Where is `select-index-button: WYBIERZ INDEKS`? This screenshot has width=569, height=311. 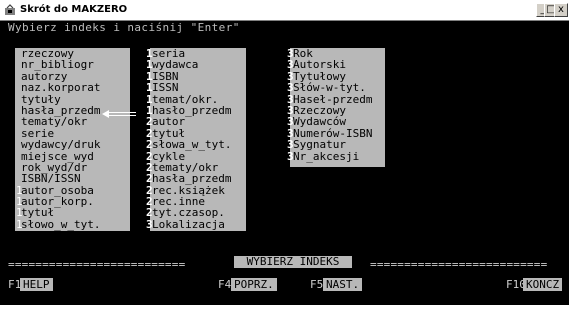
select-index-button: WYBIERZ INDEKS is located at coordinates (293, 262).